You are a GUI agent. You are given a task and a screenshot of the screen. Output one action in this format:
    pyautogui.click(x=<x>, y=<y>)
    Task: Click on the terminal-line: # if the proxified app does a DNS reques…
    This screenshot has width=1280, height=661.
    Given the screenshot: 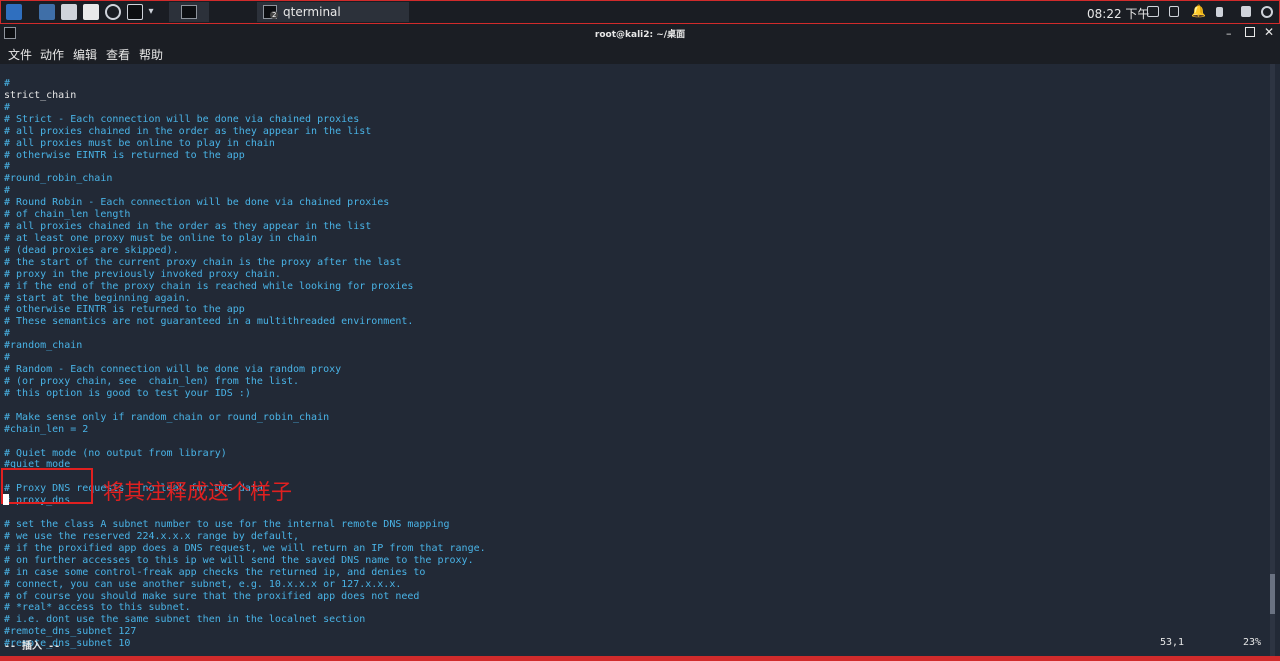 What is the action you would take?
    pyautogui.click(x=245, y=548)
    